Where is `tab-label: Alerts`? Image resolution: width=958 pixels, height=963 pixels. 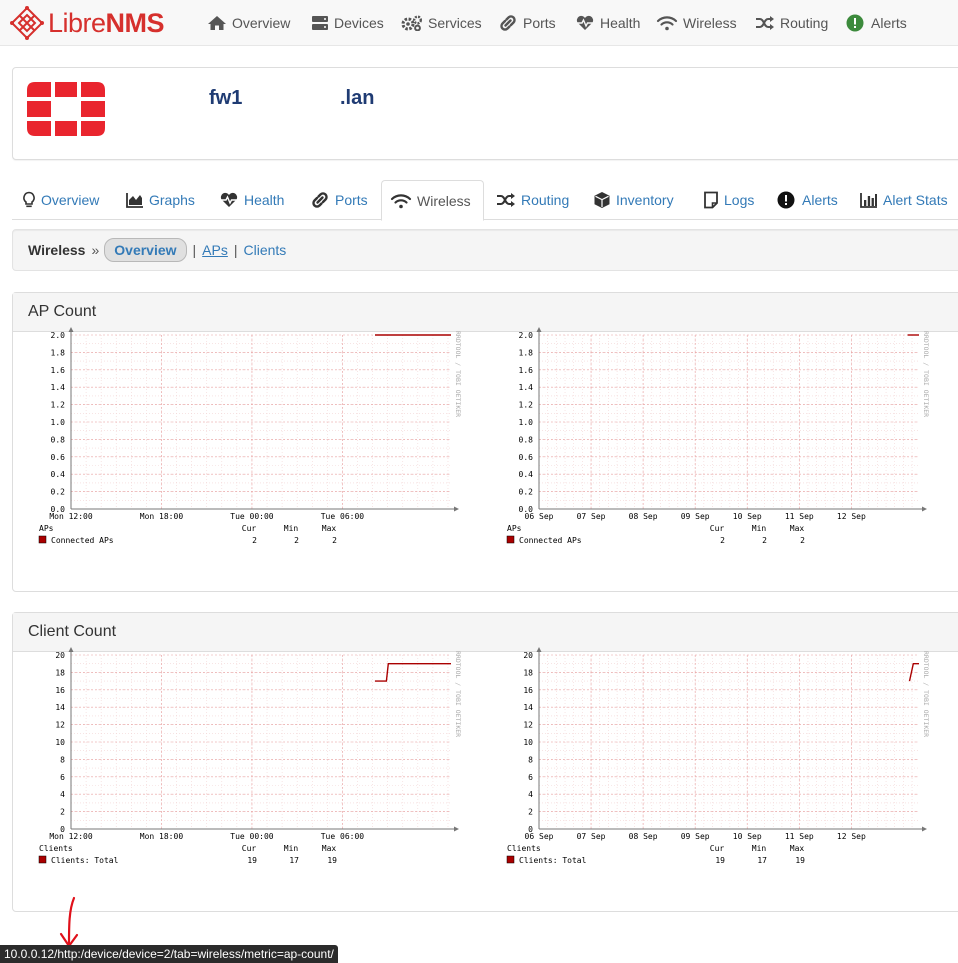 tab-label: Alerts is located at coordinates (820, 200).